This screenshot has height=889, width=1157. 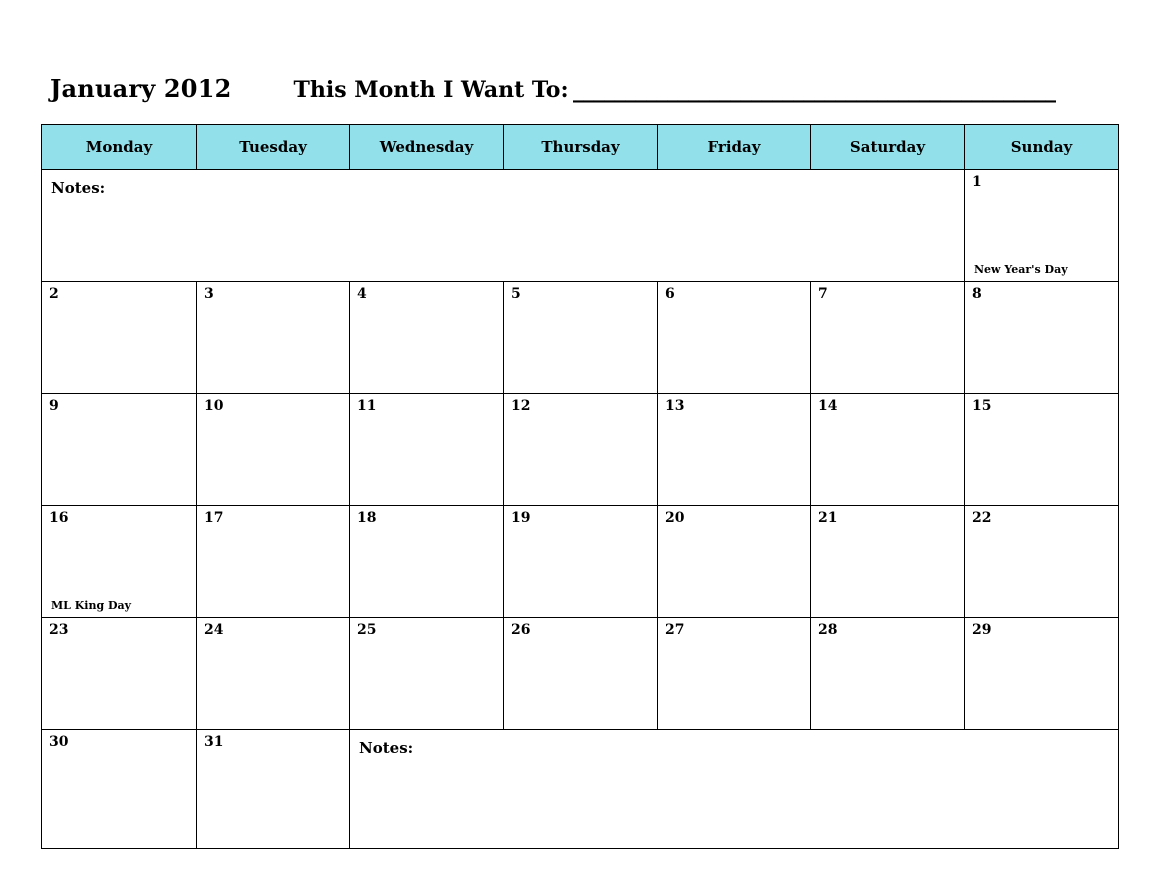 I want to click on notes-cell-top: Notes:, so click(x=503, y=225).